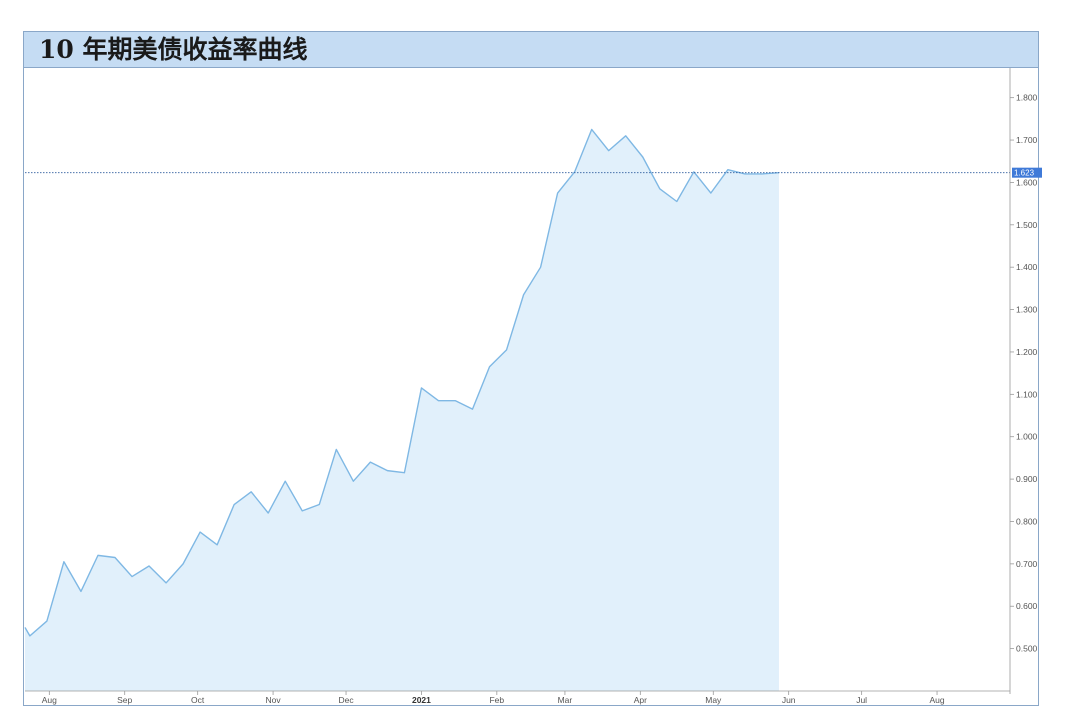  What do you see at coordinates (1027, 267) in the screenshot?
I see `y-tick-label: 1.400` at bounding box center [1027, 267].